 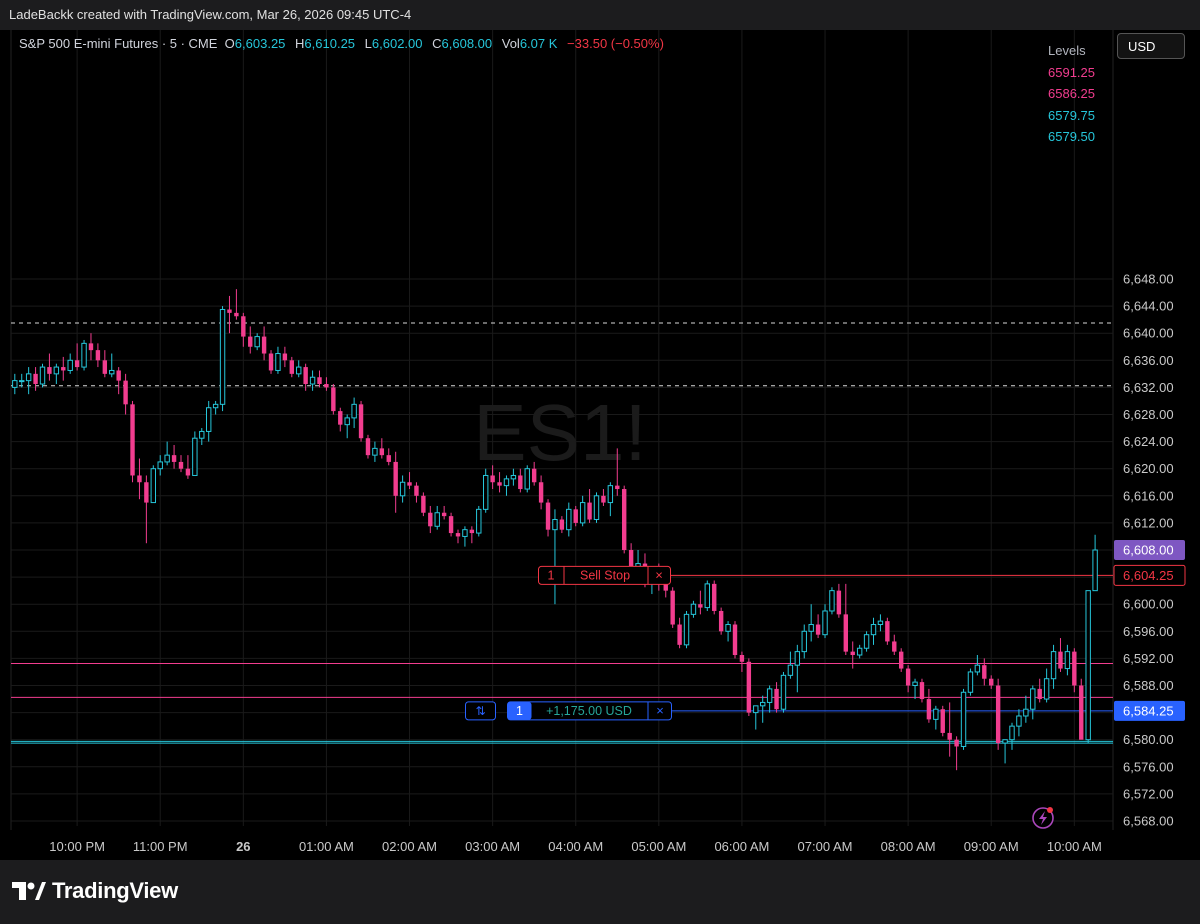 I want to click on symbol-title: S&P 500 E-mini Futures · 5 · CME, so click(x=118, y=43).